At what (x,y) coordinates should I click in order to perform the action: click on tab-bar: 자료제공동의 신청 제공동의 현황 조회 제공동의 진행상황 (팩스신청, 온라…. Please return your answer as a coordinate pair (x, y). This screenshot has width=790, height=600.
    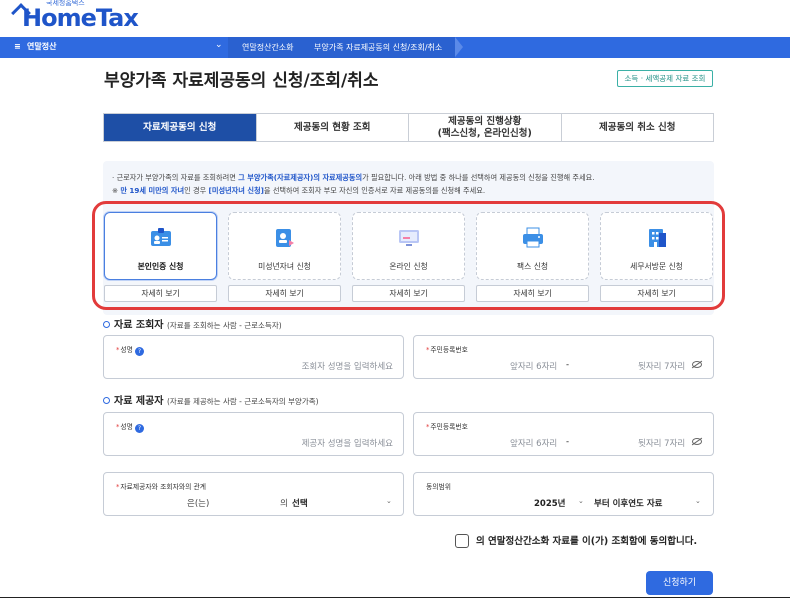
    Looking at the image, I should click on (408, 127).